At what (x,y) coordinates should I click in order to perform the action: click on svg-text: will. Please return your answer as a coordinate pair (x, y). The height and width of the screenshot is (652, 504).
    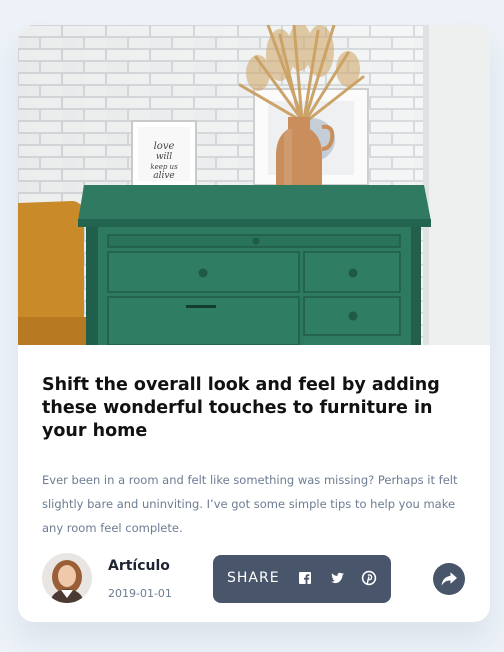
    Looking at the image, I should click on (164, 157).